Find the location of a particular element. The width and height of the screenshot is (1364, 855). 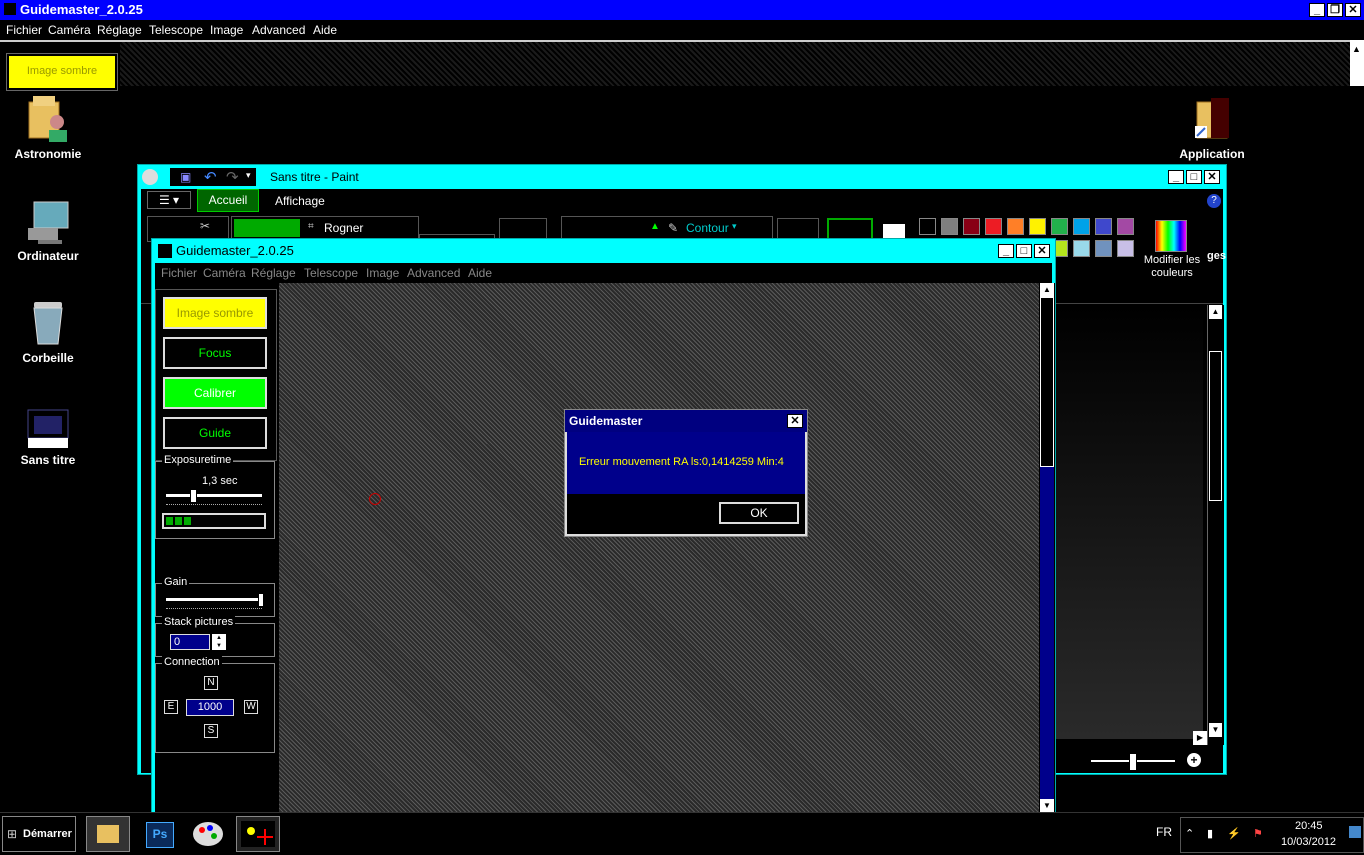

gm-close-button: ✕ is located at coordinates (1042, 251).